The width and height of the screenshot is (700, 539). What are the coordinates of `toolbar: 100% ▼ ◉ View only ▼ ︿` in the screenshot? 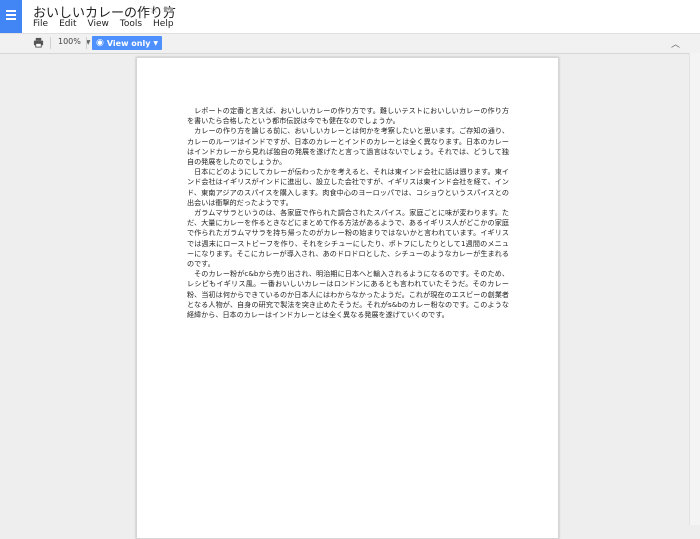 It's located at (350, 43).